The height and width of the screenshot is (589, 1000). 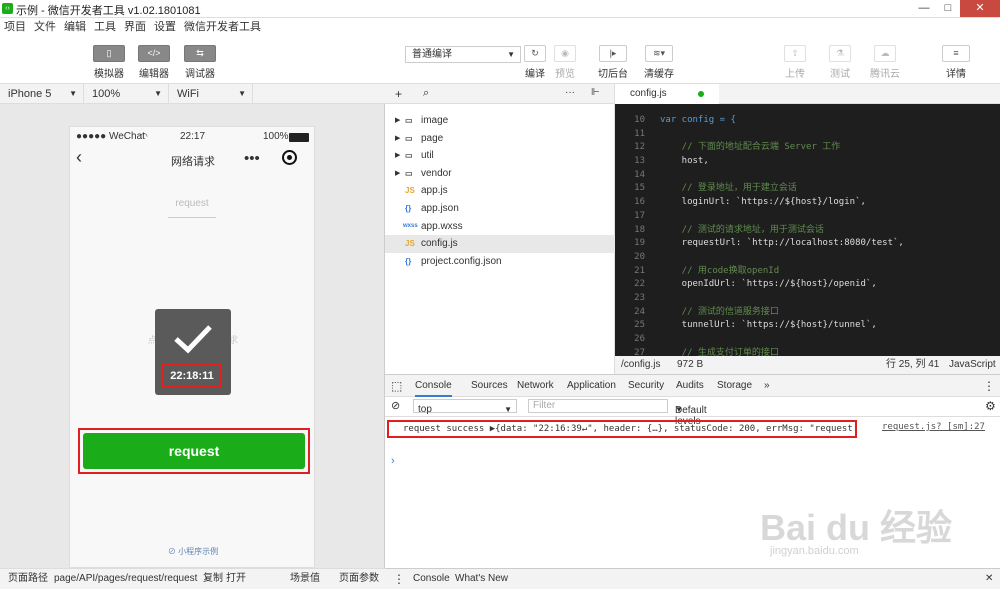 I want to click on request-button: request, so click(x=194, y=451).